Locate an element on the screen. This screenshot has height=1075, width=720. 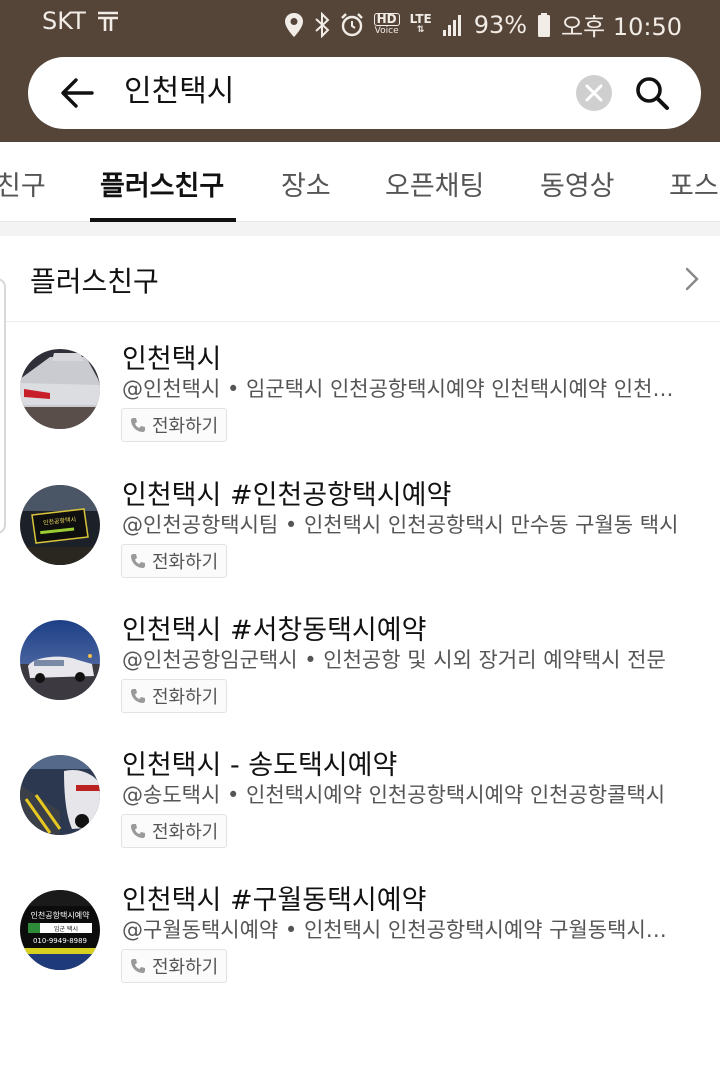
close-icon is located at coordinates (594, 93).